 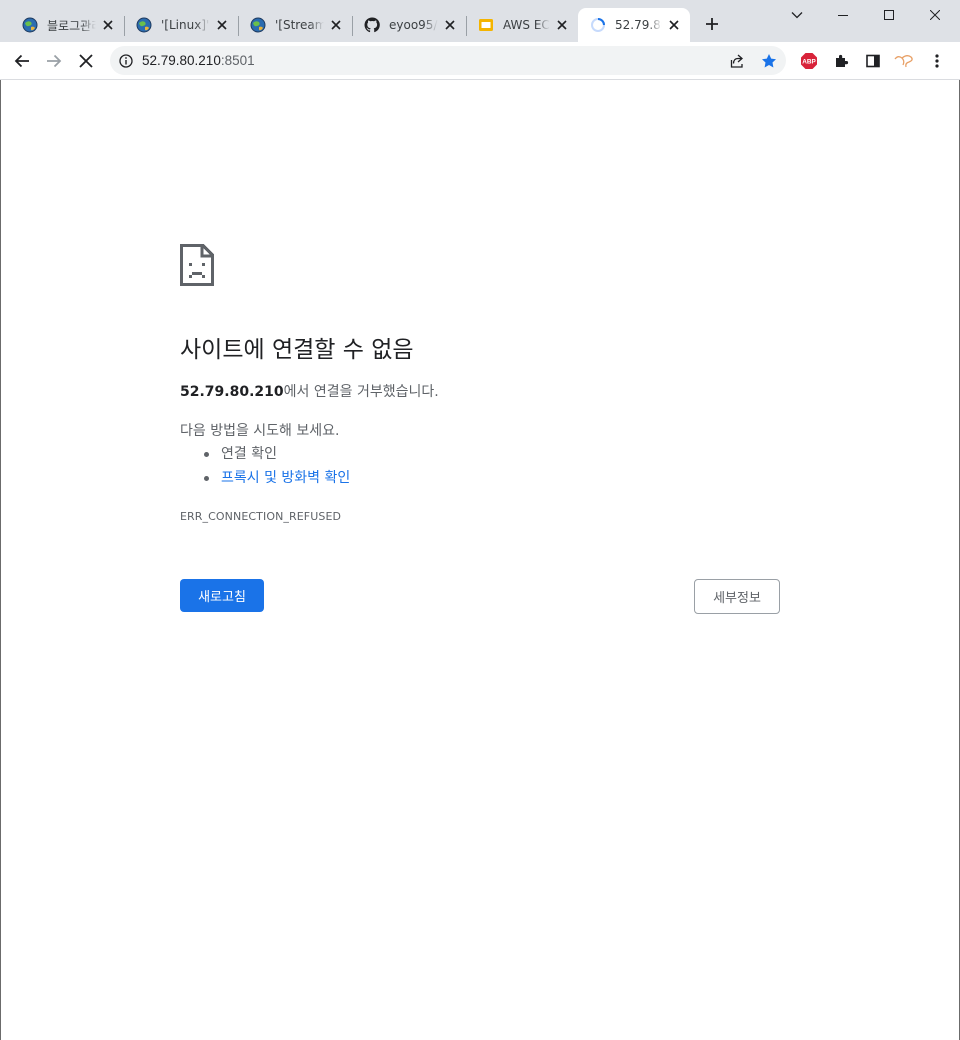 What do you see at coordinates (737, 596) in the screenshot?
I see `details-button: 세부정보` at bounding box center [737, 596].